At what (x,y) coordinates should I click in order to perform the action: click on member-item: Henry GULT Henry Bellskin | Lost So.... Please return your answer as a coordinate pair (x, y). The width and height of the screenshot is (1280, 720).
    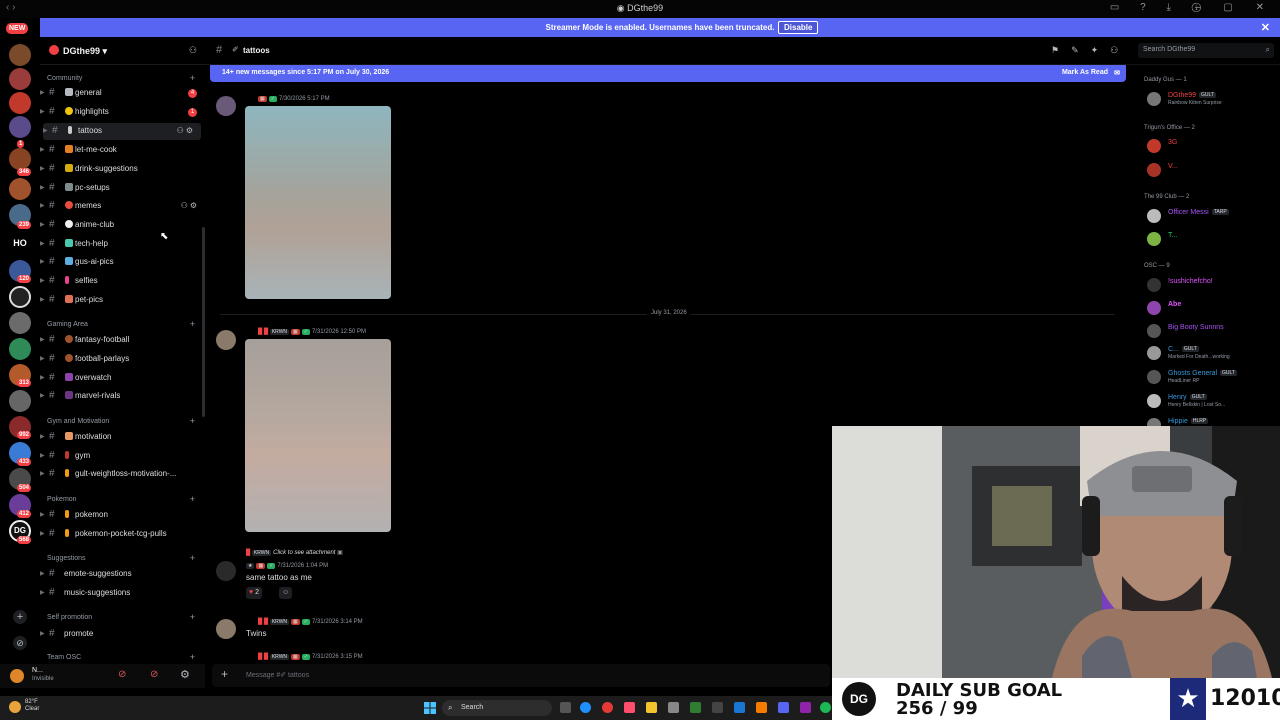
    Looking at the image, I should click on (1212, 401).